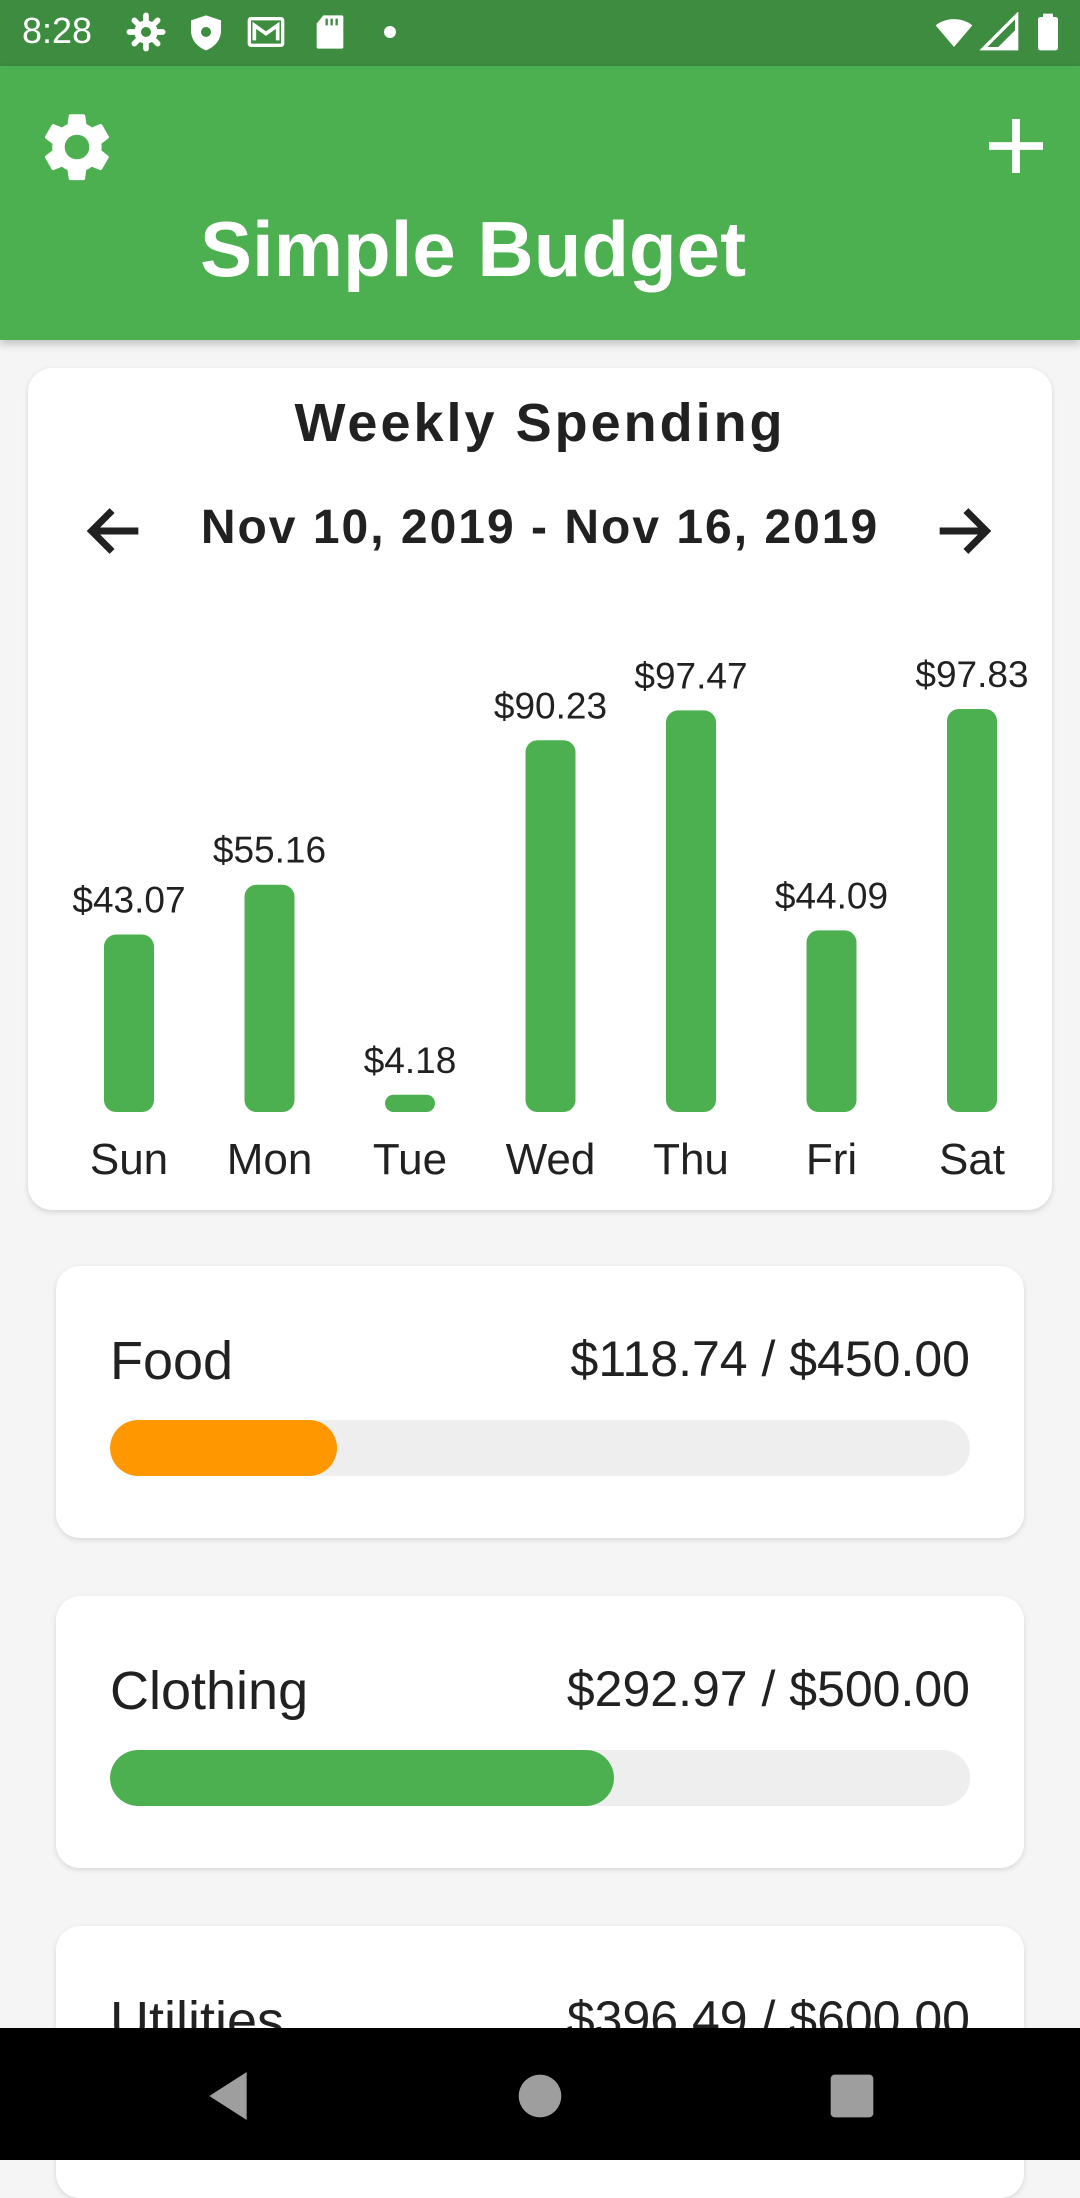 This screenshot has height=2198, width=1080. What do you see at coordinates (550, 705) in the screenshot?
I see `bar-value-label: $90.23` at bounding box center [550, 705].